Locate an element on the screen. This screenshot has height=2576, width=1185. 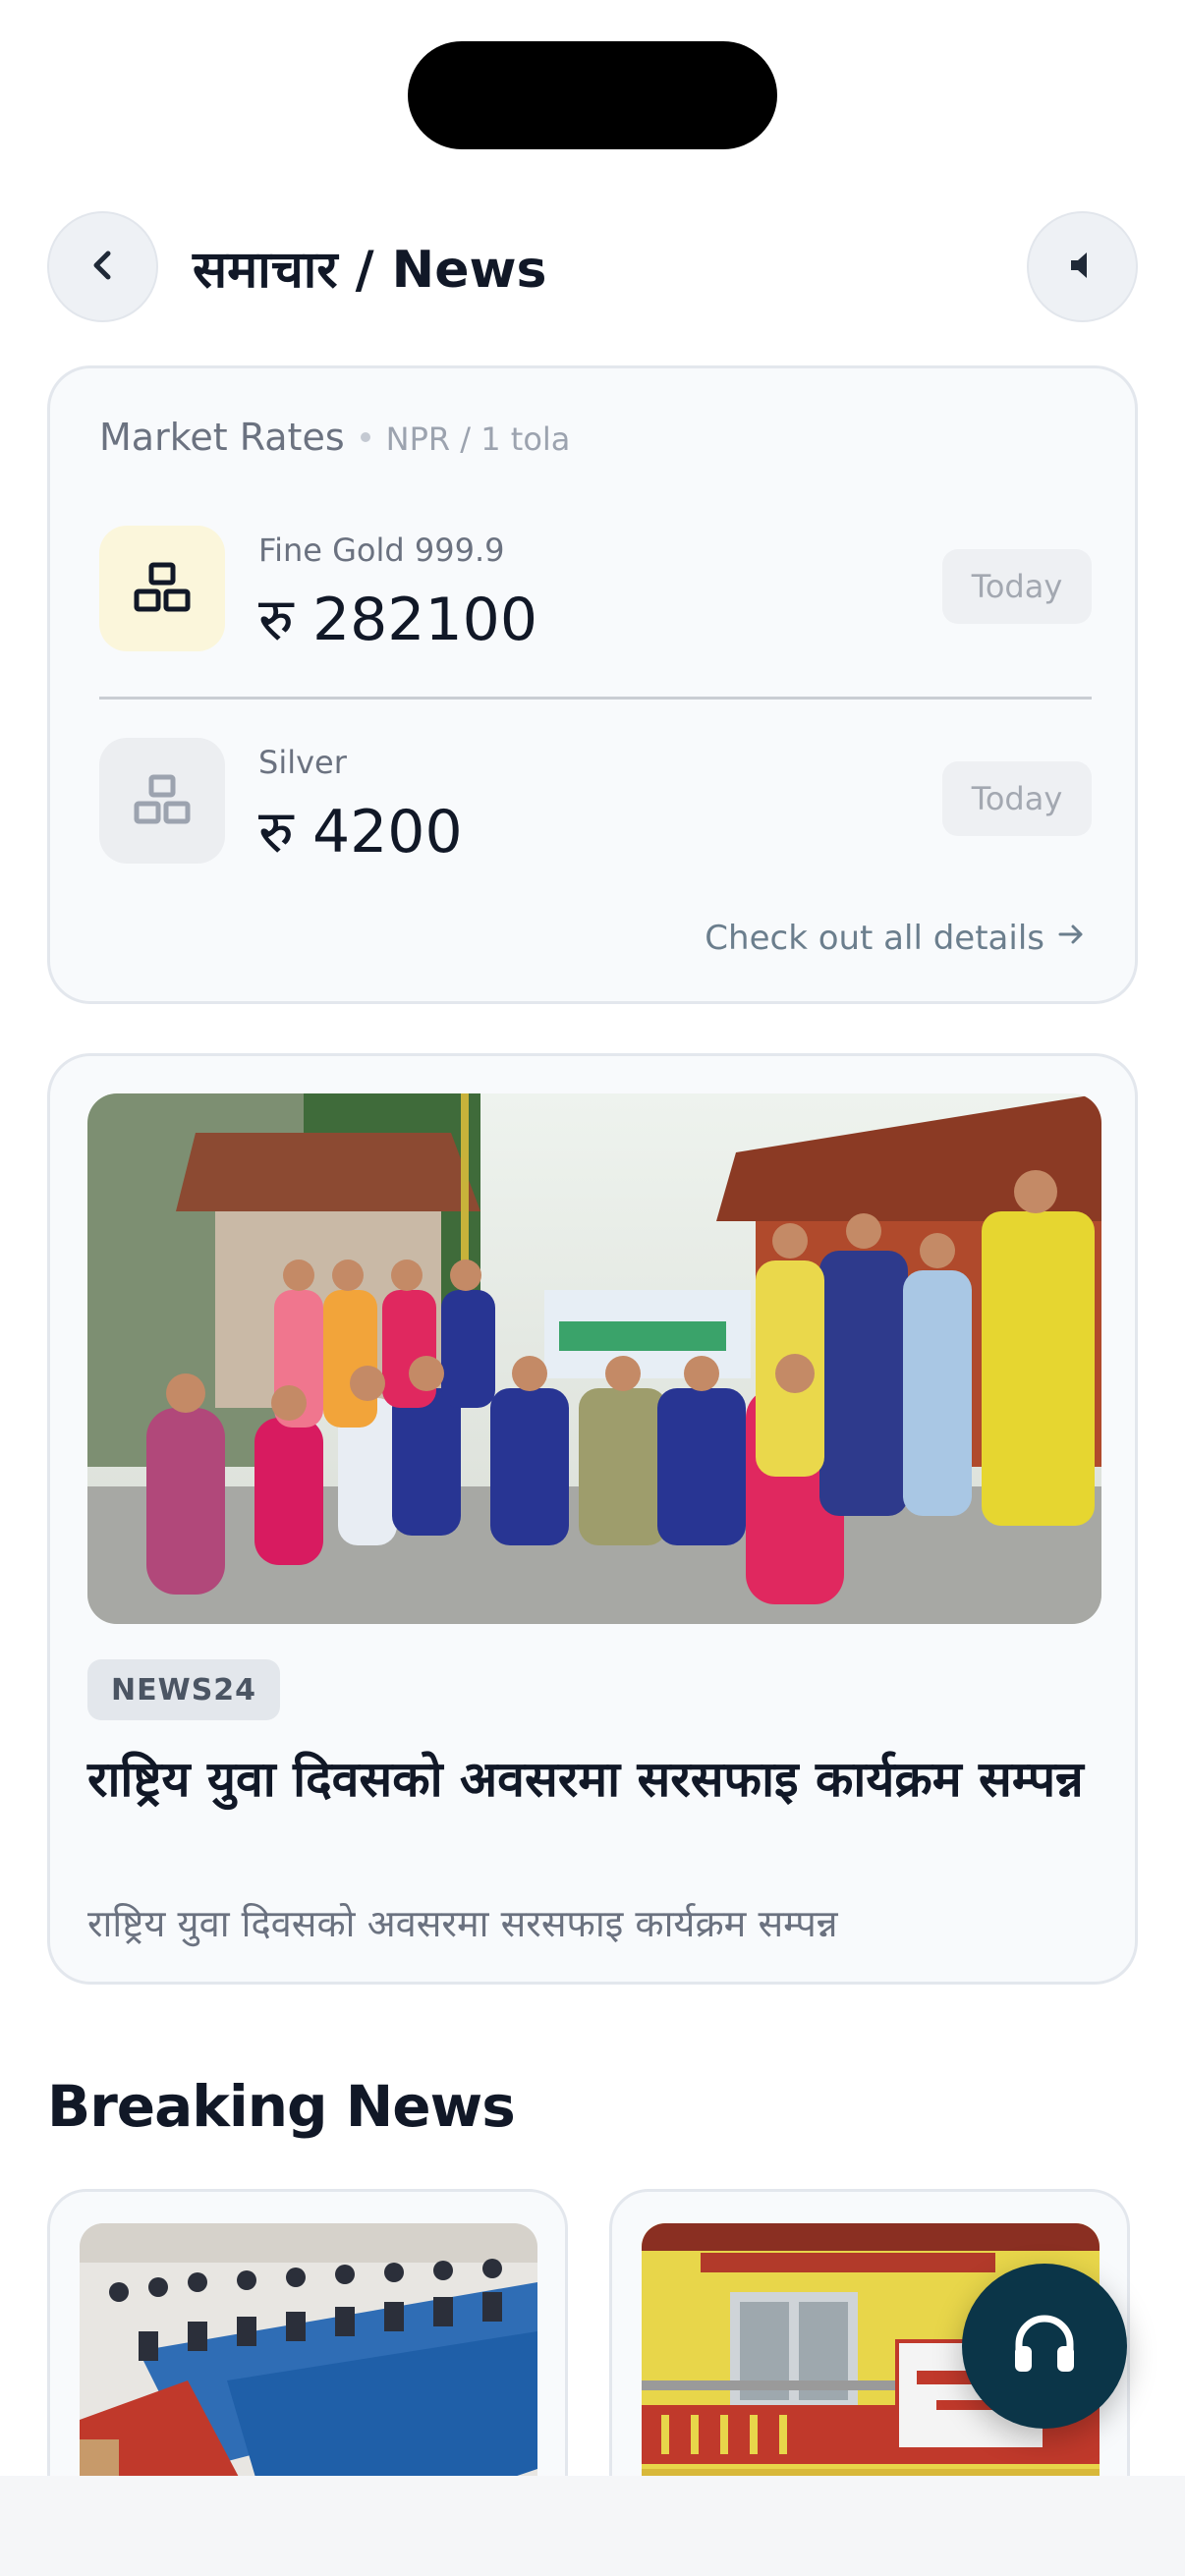
page-title: समाचार / News is located at coordinates (370, 270).